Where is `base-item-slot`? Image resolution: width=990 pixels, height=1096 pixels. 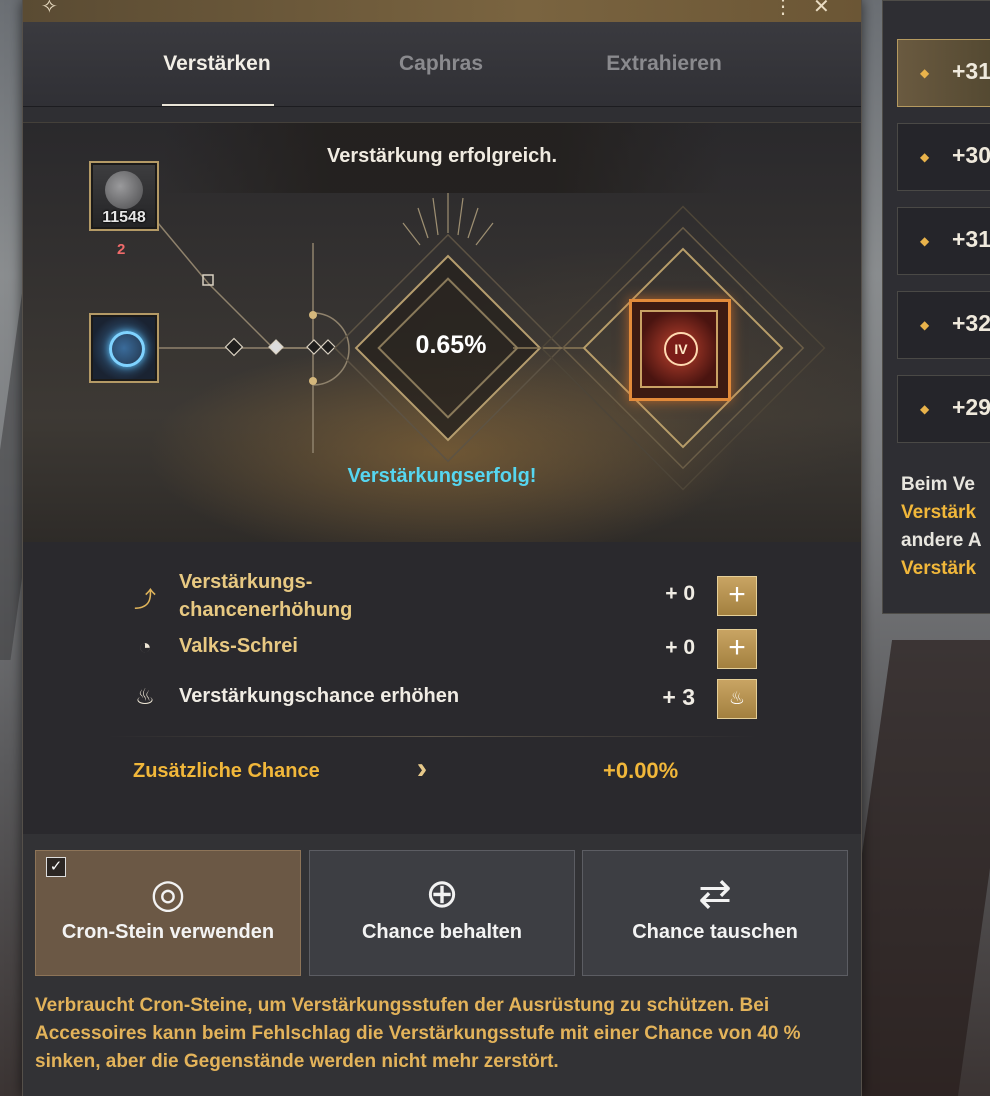 base-item-slot is located at coordinates (124, 348).